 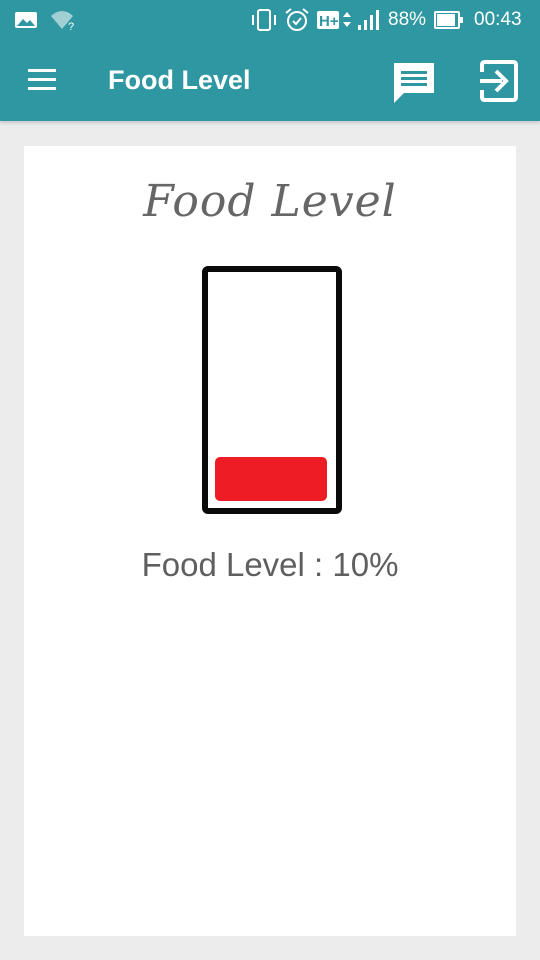 What do you see at coordinates (264, 20) in the screenshot?
I see `vibrate-icon` at bounding box center [264, 20].